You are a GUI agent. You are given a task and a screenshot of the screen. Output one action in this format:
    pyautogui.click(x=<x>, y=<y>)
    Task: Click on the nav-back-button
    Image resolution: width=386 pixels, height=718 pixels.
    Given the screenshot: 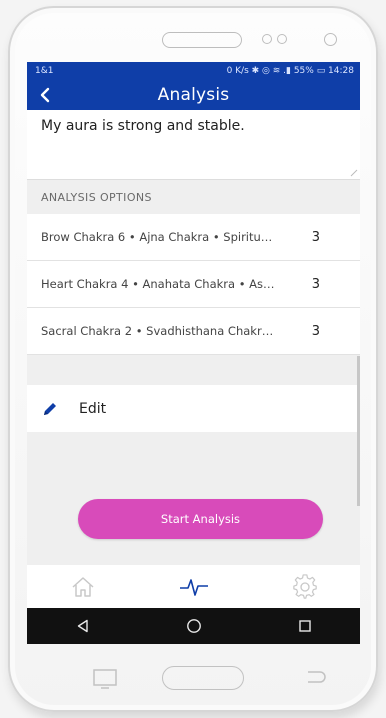 What is the action you would take?
    pyautogui.click(x=83, y=626)
    